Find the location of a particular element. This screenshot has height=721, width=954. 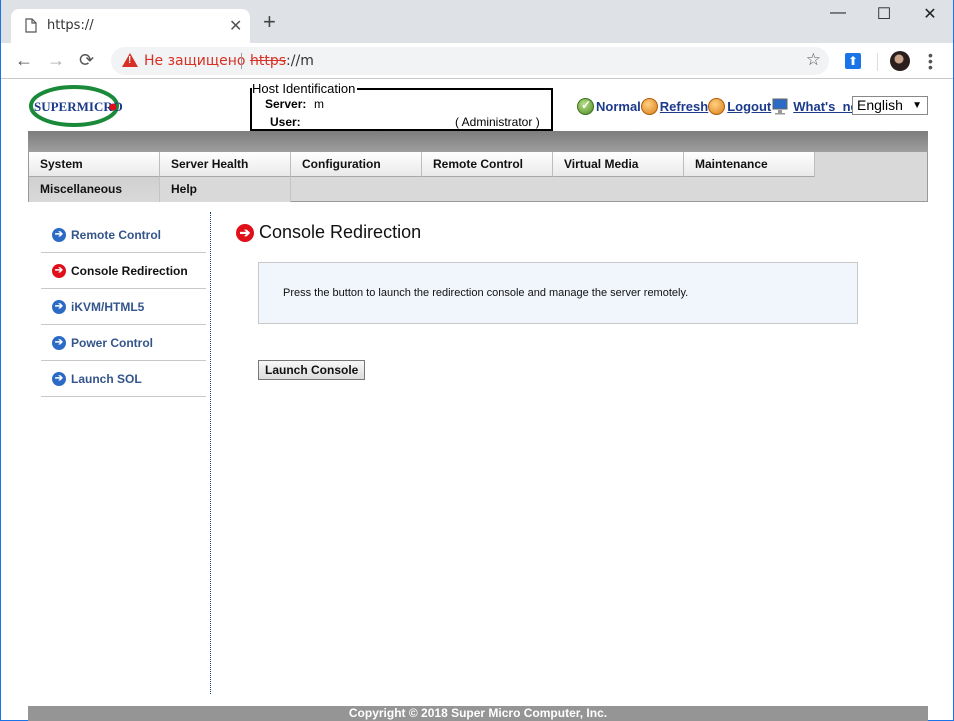

language-select: English ▼ is located at coordinates (890, 105).